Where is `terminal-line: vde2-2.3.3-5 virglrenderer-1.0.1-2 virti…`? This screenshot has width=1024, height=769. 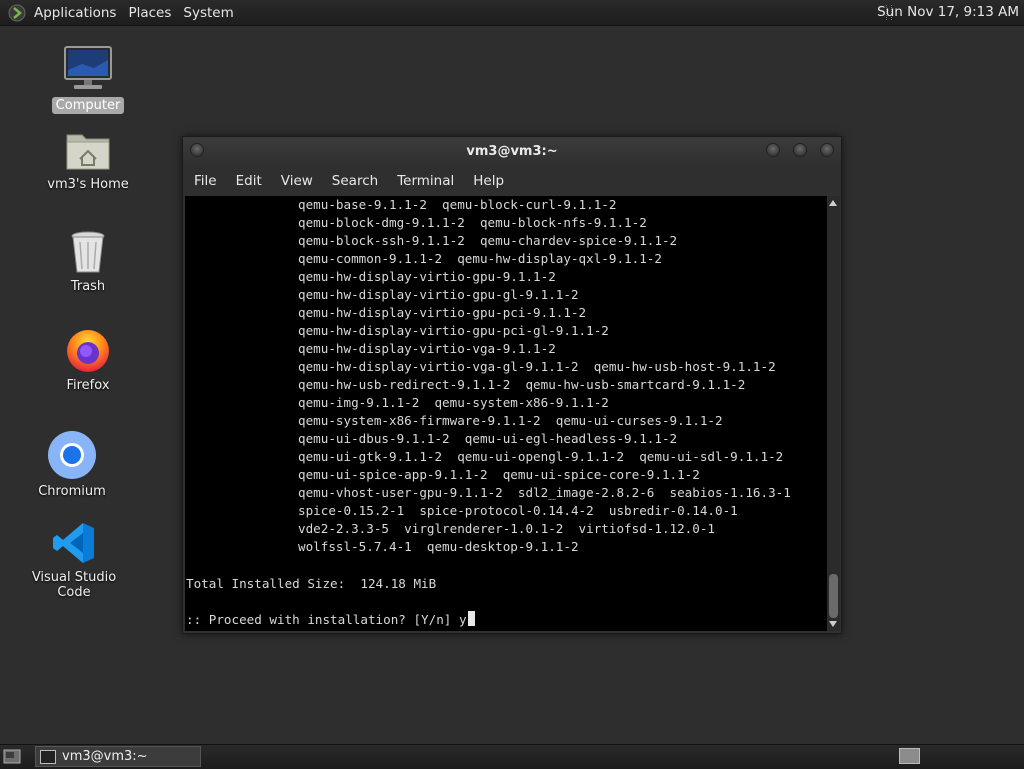 terminal-line: vde2-2.3.3-5 virglrenderer-1.0.1-2 virti… is located at coordinates (507, 528).